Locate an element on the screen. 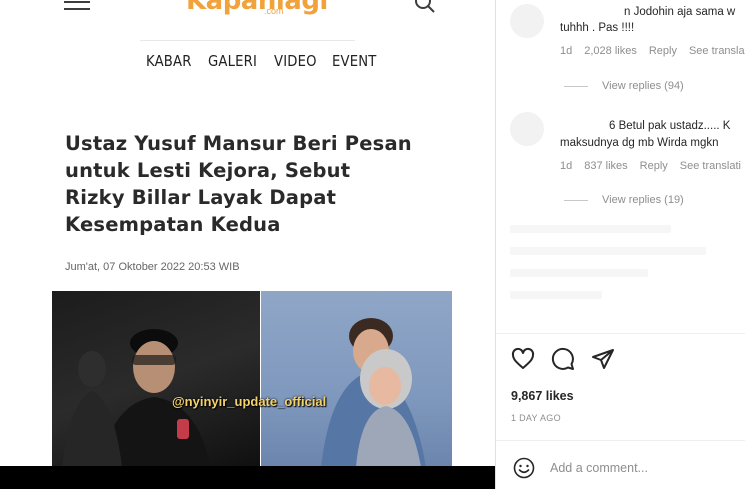 The width and height of the screenshot is (745, 489). view-replies-button: View replies (94) is located at coordinates (643, 86).